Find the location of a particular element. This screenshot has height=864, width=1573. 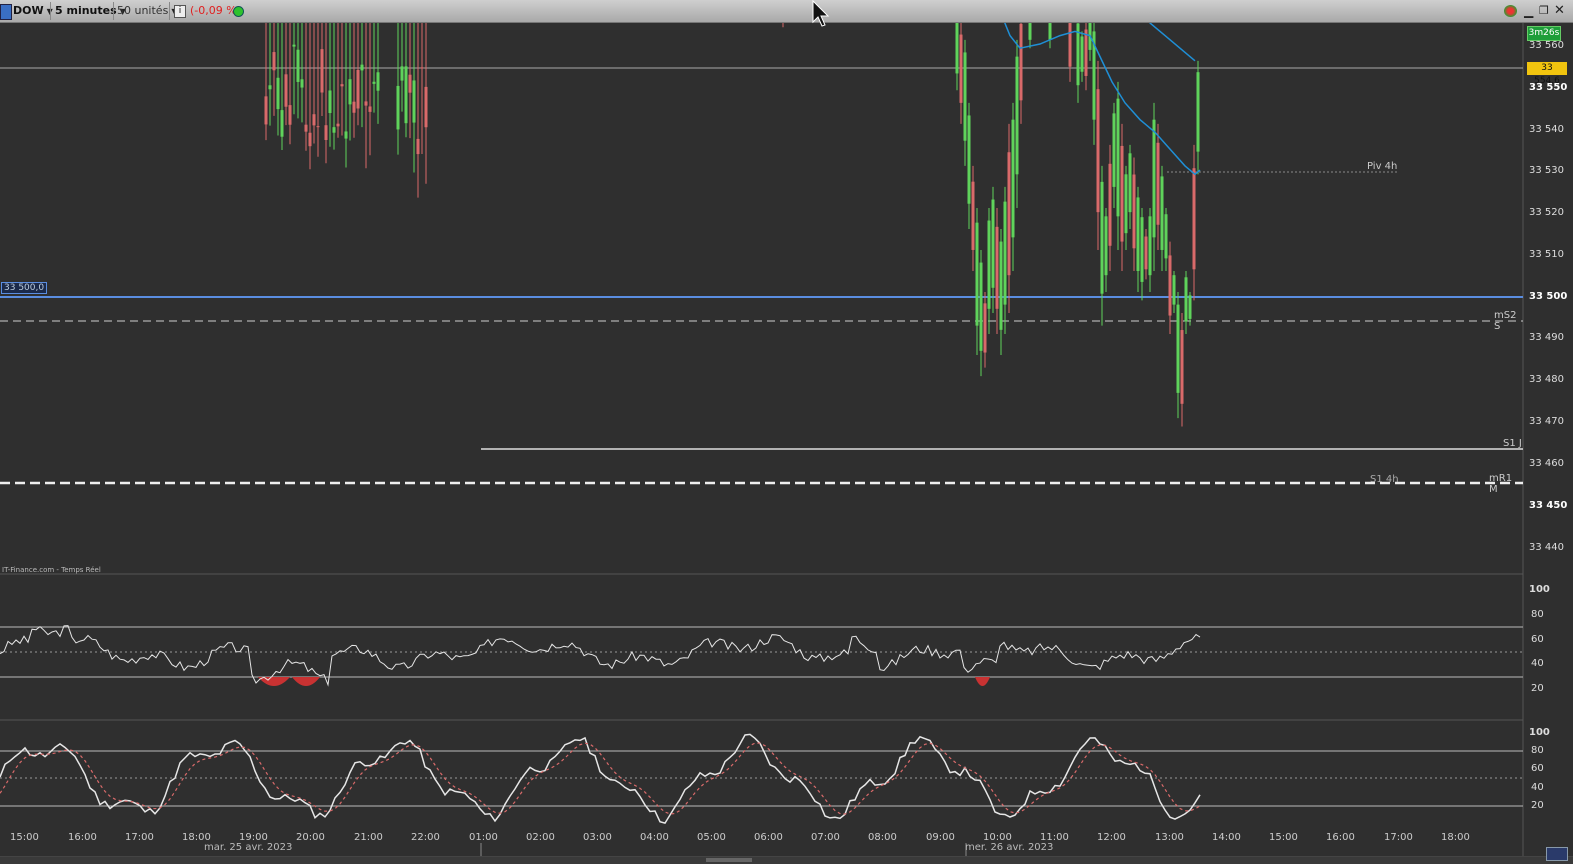

price-tick-label: 33 520 is located at coordinates (1546, 212).